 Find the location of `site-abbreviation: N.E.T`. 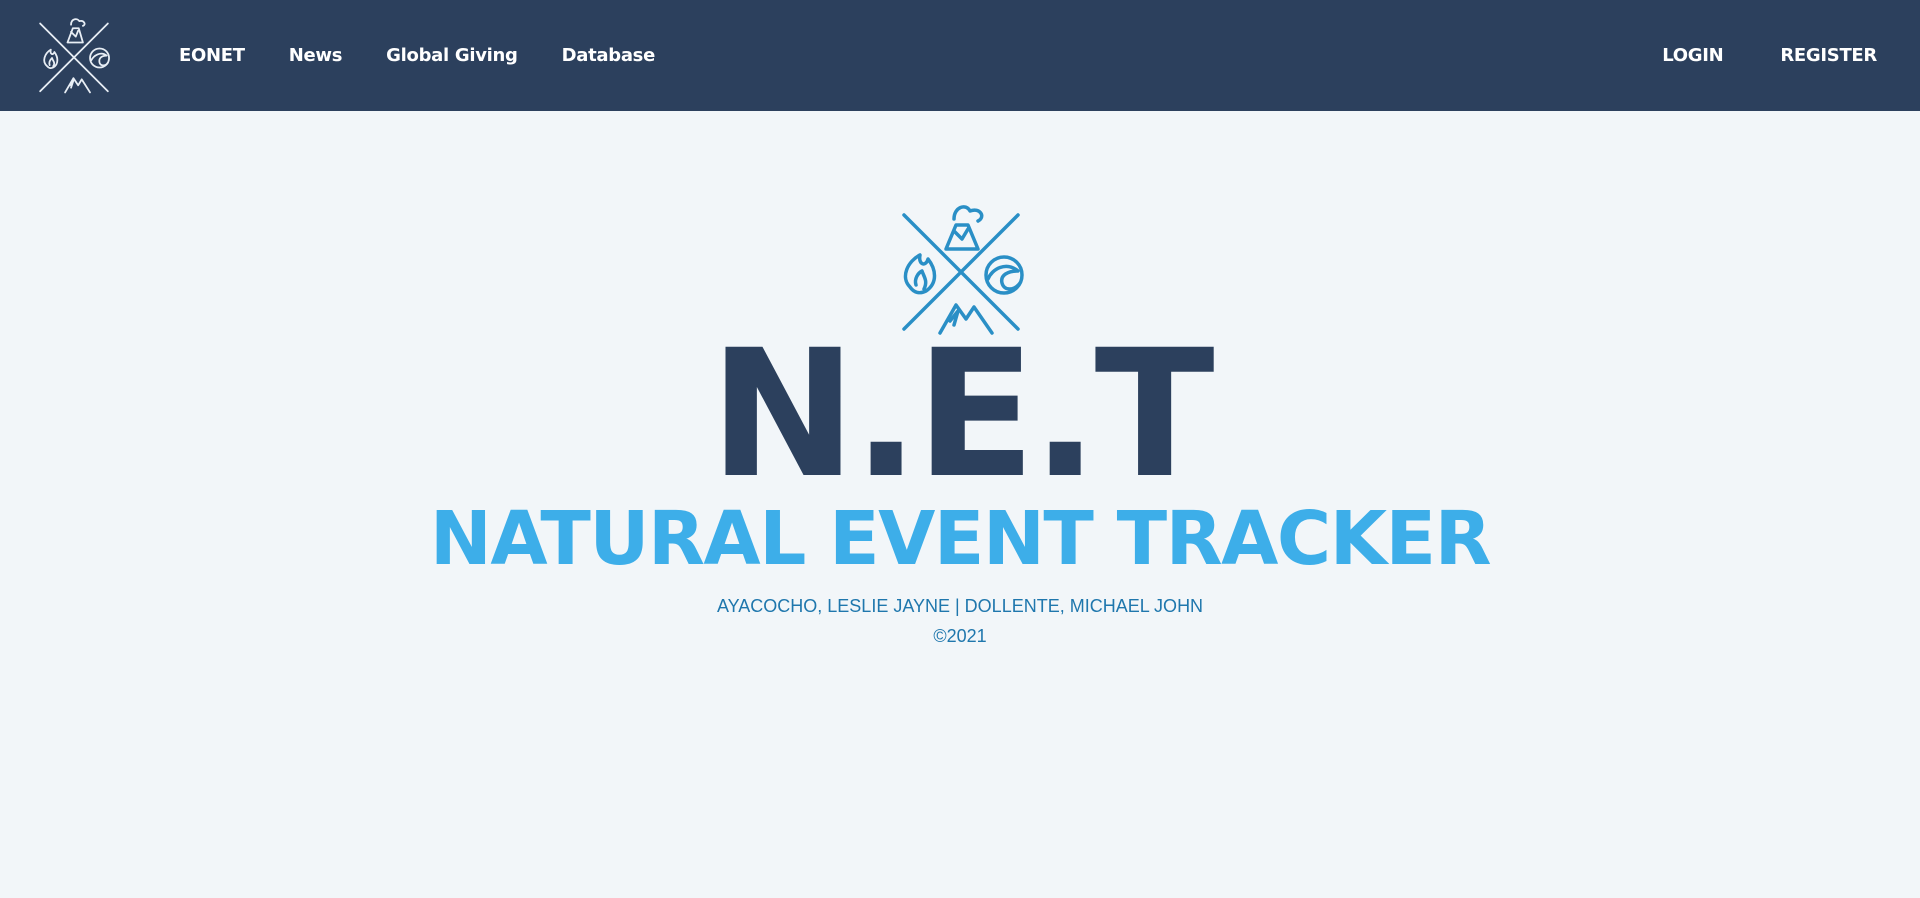

site-abbreviation: N.E.T is located at coordinates (961, 414).